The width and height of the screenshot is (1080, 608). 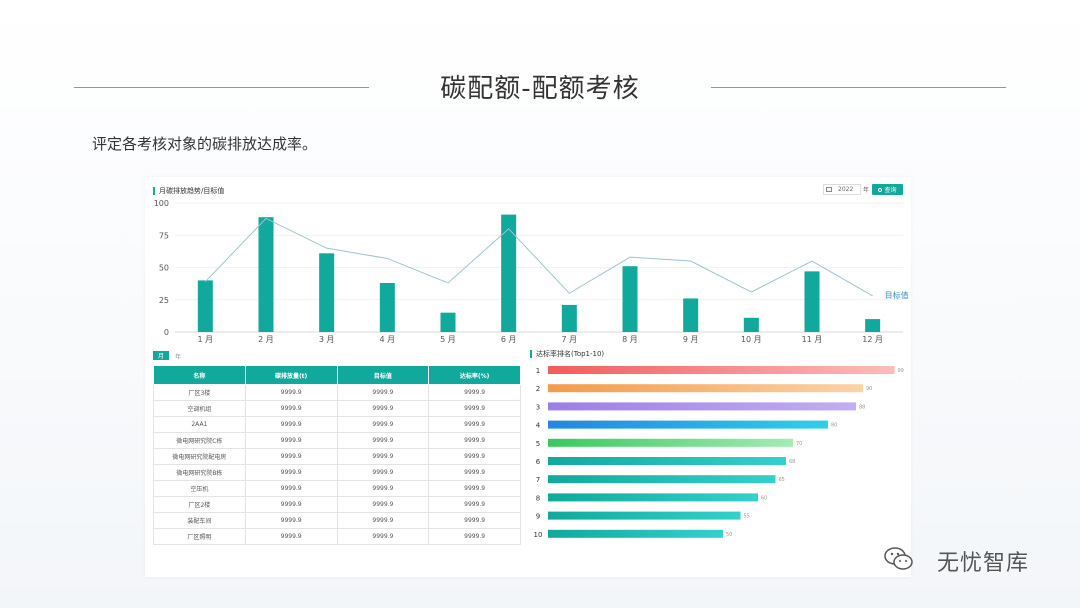 I want to click on table-header-cell: 名称, so click(x=199, y=375).